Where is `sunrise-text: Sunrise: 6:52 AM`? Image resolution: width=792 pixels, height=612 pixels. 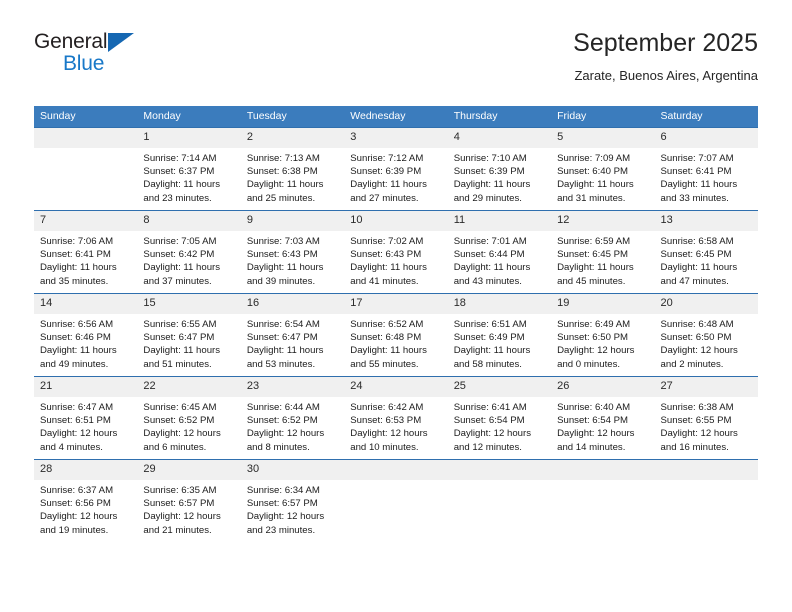 sunrise-text: Sunrise: 6:52 AM is located at coordinates (387, 324).